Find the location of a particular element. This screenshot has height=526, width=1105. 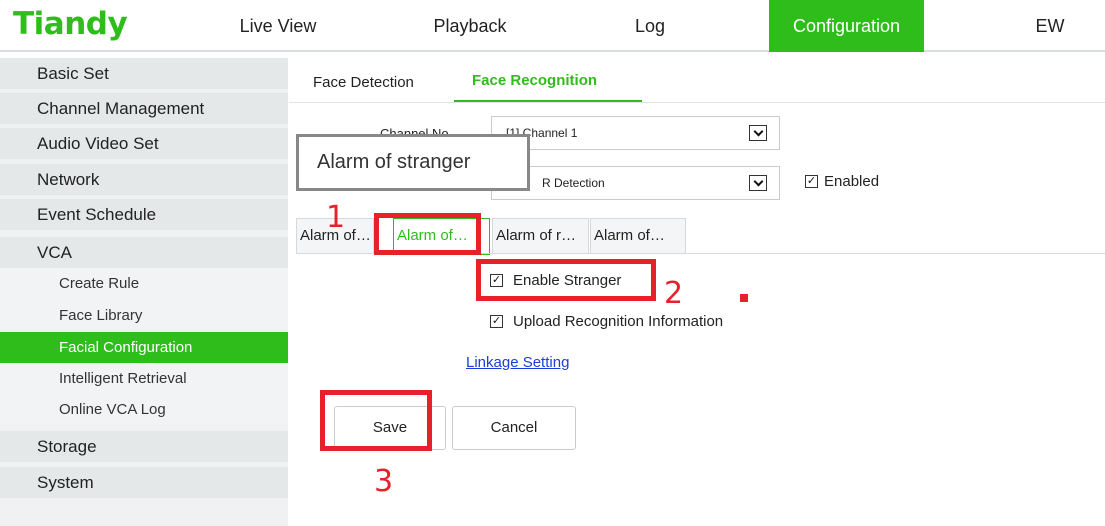

sidebar-item-channel-management: Channel Management is located at coordinates (144, 108).